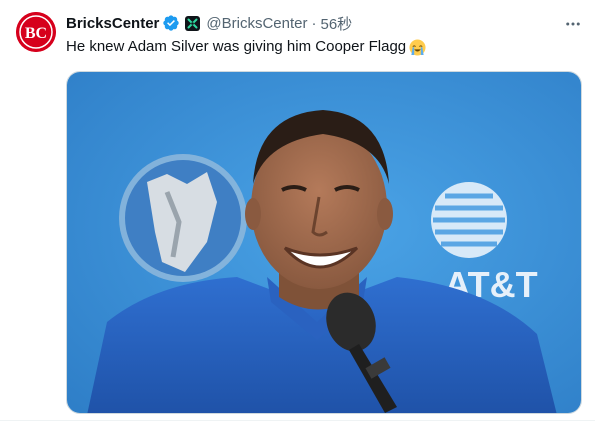 Image resolution: width=595 pixels, height=421 pixels. I want to click on avatar-text: BC, so click(36, 33).